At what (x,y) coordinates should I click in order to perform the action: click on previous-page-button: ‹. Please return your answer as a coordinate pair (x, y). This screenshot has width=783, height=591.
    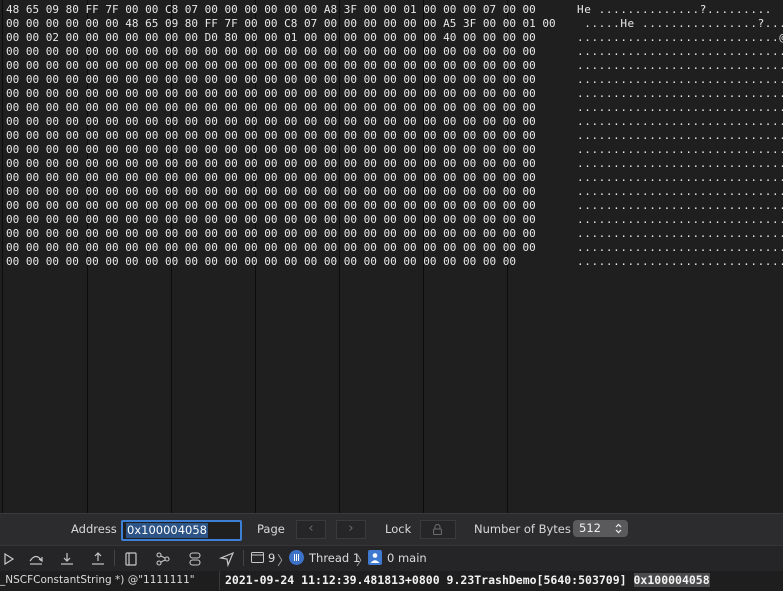
    Looking at the image, I should click on (311, 529).